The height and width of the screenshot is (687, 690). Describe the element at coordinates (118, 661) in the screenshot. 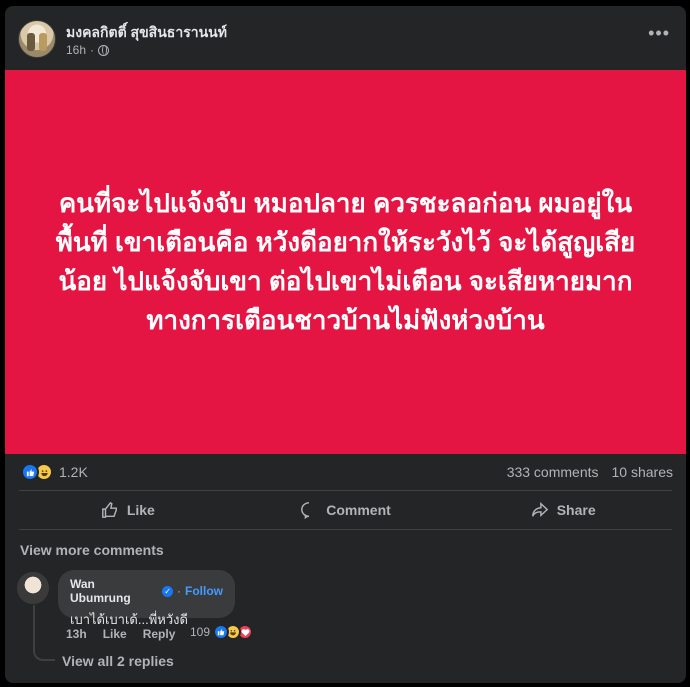

I see `view-replies-link: View all 2 replies` at that location.